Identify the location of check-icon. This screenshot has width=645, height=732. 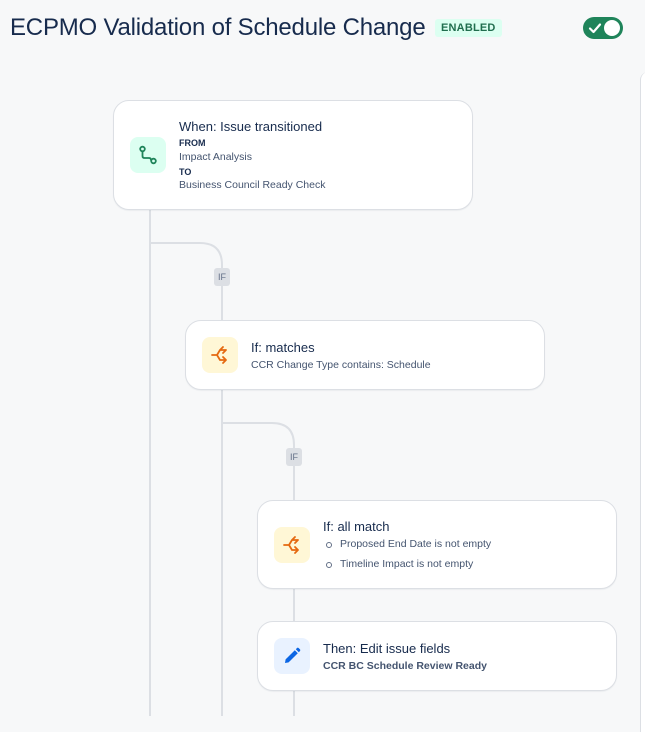
(595, 28).